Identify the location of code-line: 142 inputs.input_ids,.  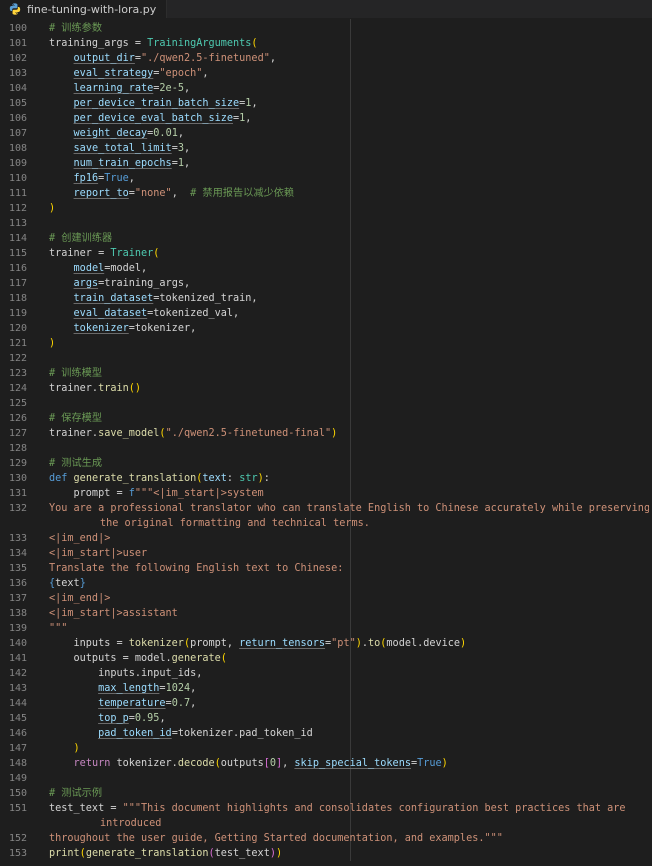
(326, 673).